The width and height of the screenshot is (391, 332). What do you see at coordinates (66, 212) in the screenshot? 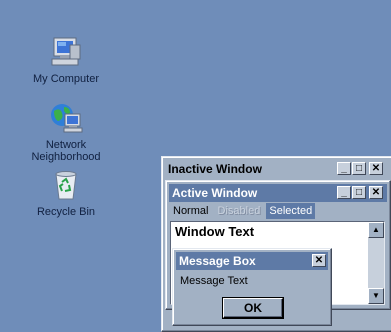
I see `desktop-icon-label: Recycle Bin` at bounding box center [66, 212].